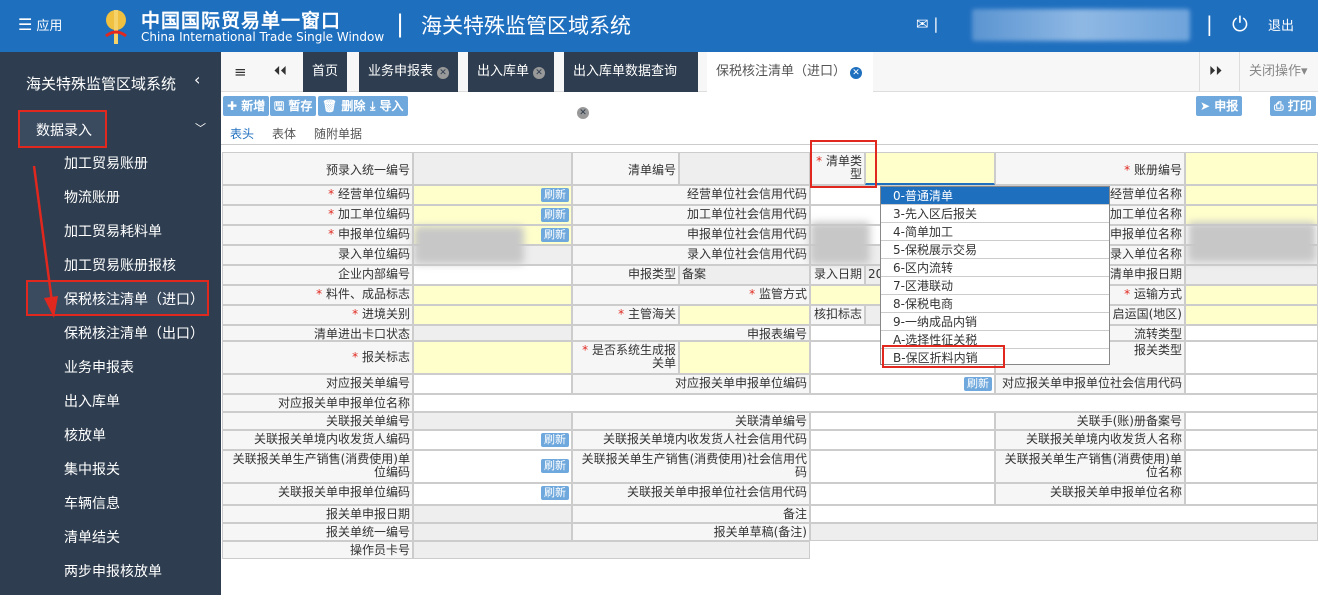 The height and width of the screenshot is (595, 1318). What do you see at coordinates (492, 440) in the screenshot?
I see `rel-recv-code-field: 刷新` at bounding box center [492, 440].